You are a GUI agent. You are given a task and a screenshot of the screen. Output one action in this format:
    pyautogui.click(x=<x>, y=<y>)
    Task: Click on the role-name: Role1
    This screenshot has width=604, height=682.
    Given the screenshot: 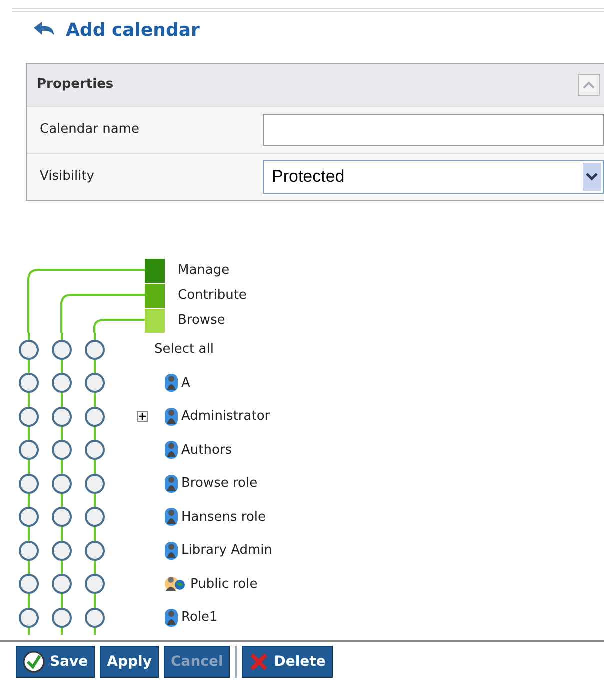 What is the action you would take?
    pyautogui.click(x=200, y=618)
    